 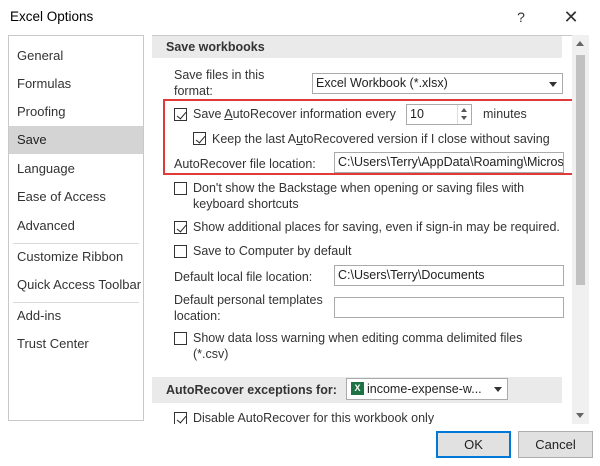 I want to click on data-loss-warning-checkbox, so click(x=180, y=338).